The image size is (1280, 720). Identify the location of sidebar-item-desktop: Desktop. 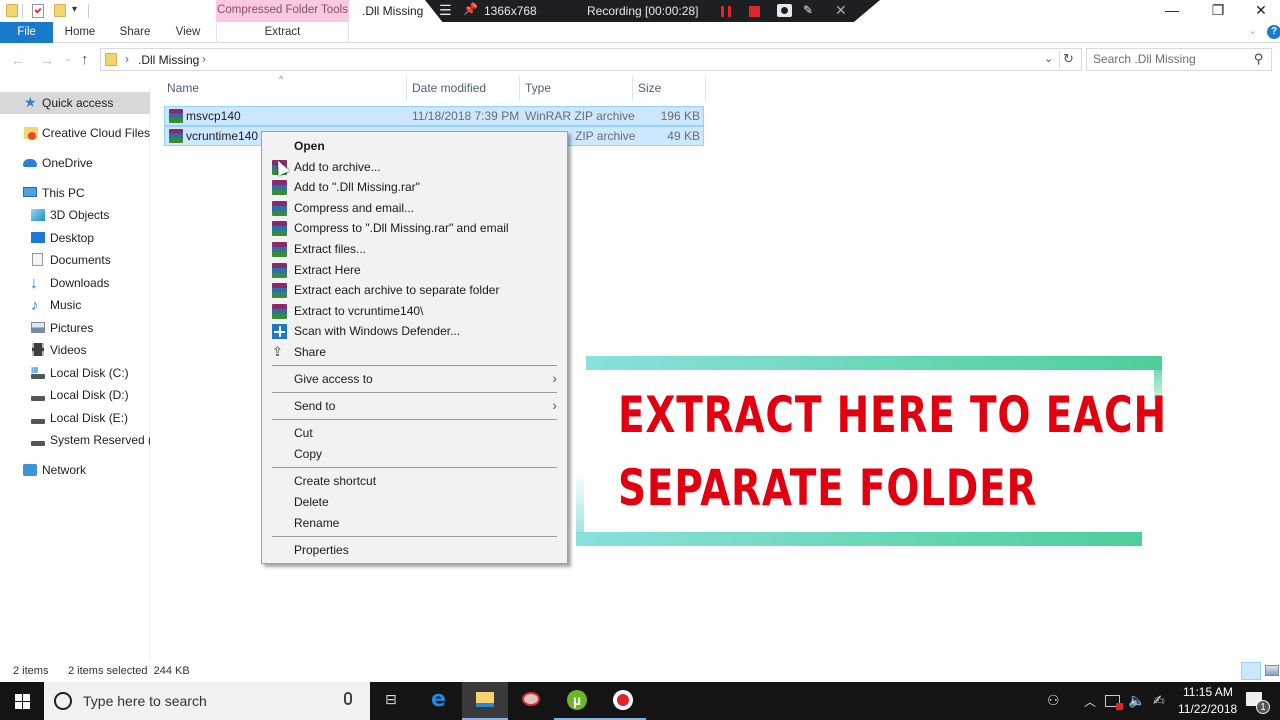
(75, 238).